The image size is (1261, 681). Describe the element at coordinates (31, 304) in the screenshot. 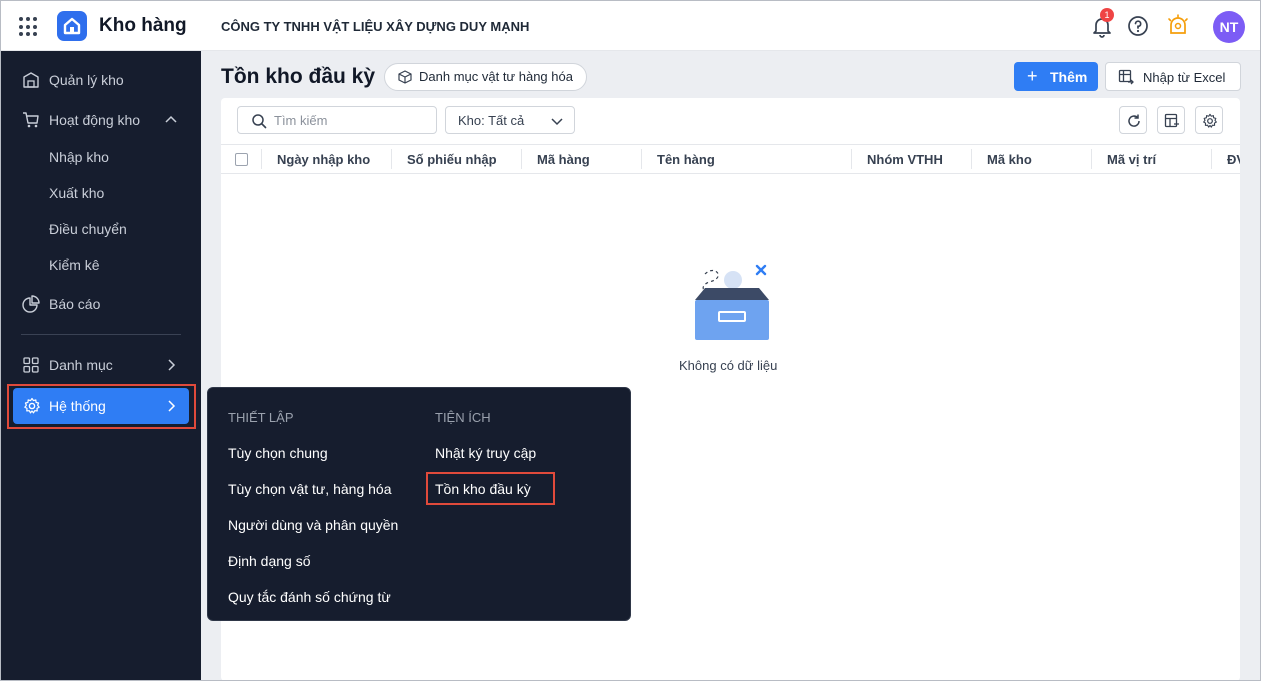

I see `pie-chart-icon` at that location.